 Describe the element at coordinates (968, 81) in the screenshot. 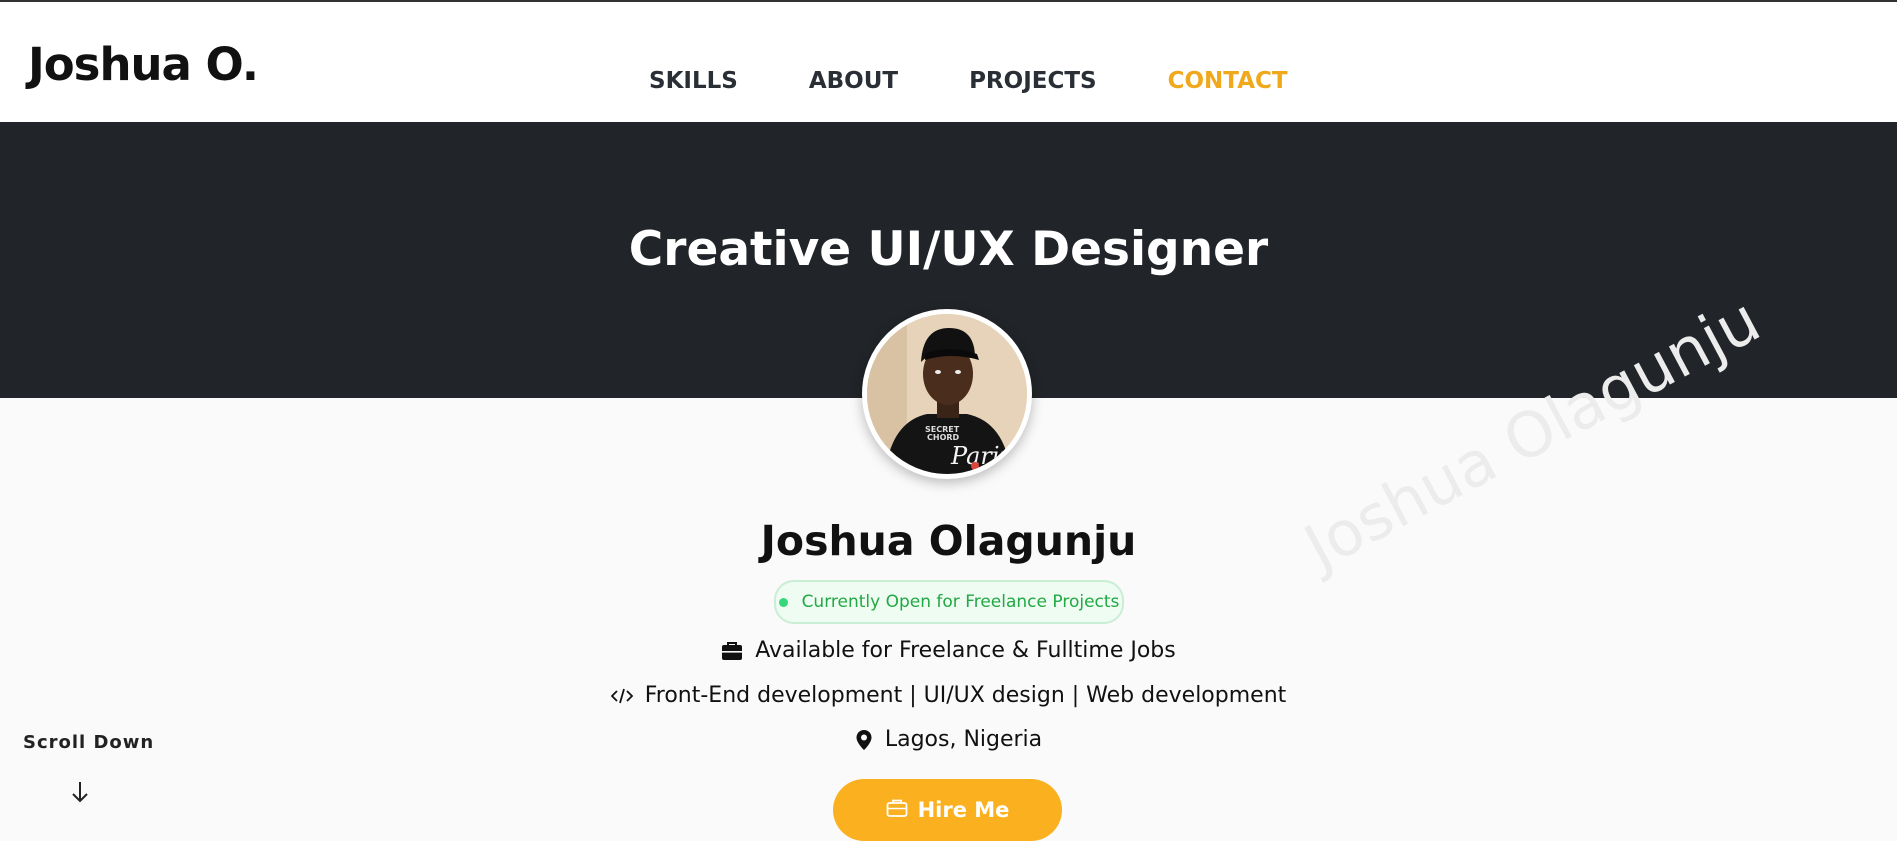

I see `main-nav: SKILLS ABOUT PROJECTS CONTACT` at that location.